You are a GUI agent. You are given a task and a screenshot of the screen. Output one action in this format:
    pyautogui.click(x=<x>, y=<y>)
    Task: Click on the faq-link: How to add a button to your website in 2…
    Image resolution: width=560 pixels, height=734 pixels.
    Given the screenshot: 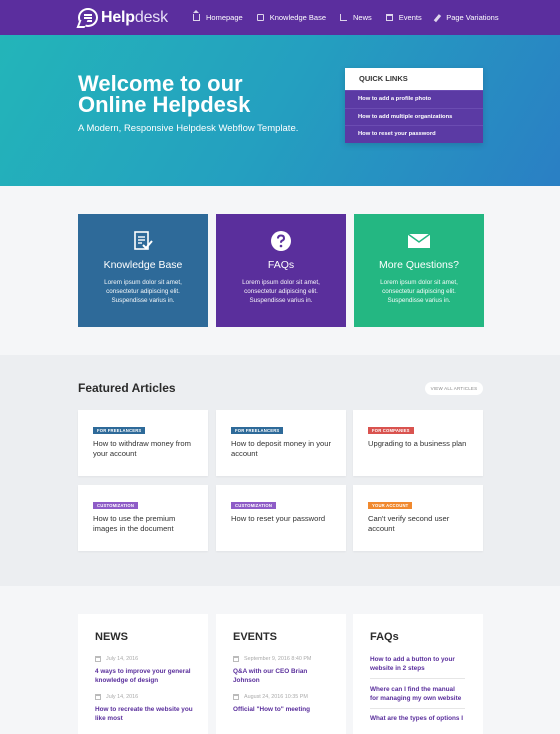 What is the action you would take?
    pyautogui.click(x=417, y=664)
    